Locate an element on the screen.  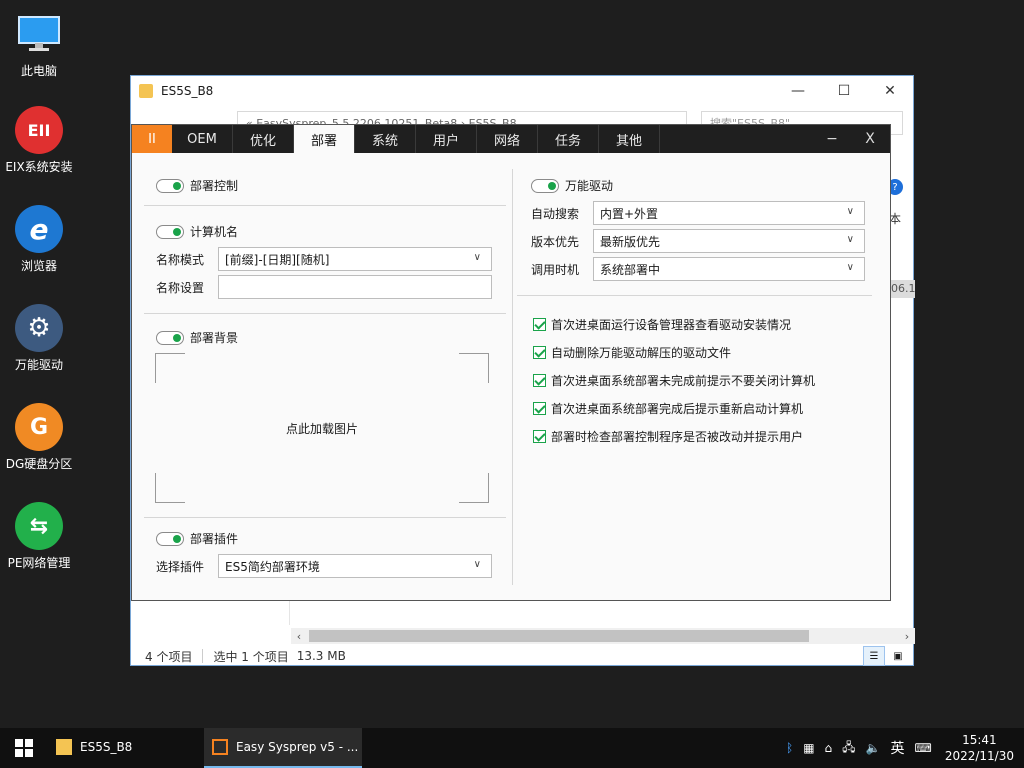
tab-bar: II OEM 优化 部署 系统 用户 网络 任务 其他 − X is located at coordinates (511, 139).